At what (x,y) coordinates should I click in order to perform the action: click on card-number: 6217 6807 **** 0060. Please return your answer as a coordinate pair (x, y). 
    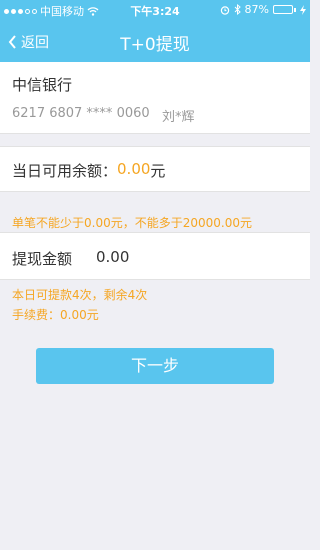
    Looking at the image, I should click on (81, 113).